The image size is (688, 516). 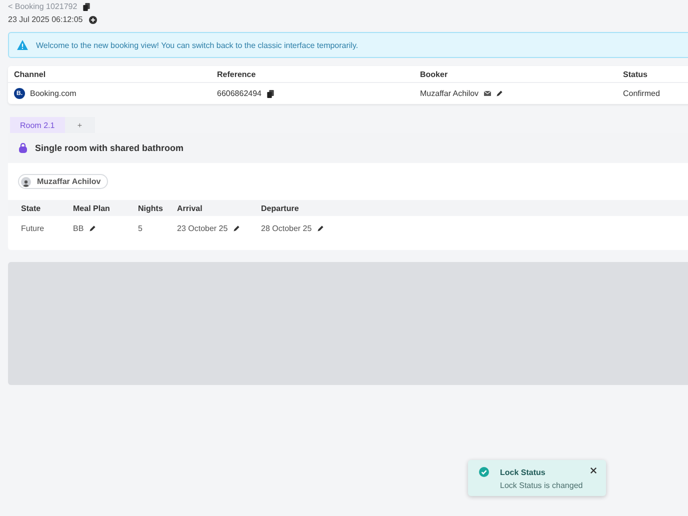 What do you see at coordinates (33, 228) in the screenshot?
I see `state-cell-text: Future` at bounding box center [33, 228].